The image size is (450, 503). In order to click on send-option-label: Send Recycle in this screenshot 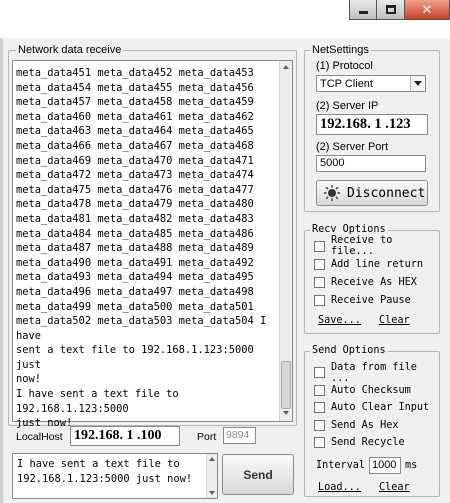, I will do `click(368, 443)`.